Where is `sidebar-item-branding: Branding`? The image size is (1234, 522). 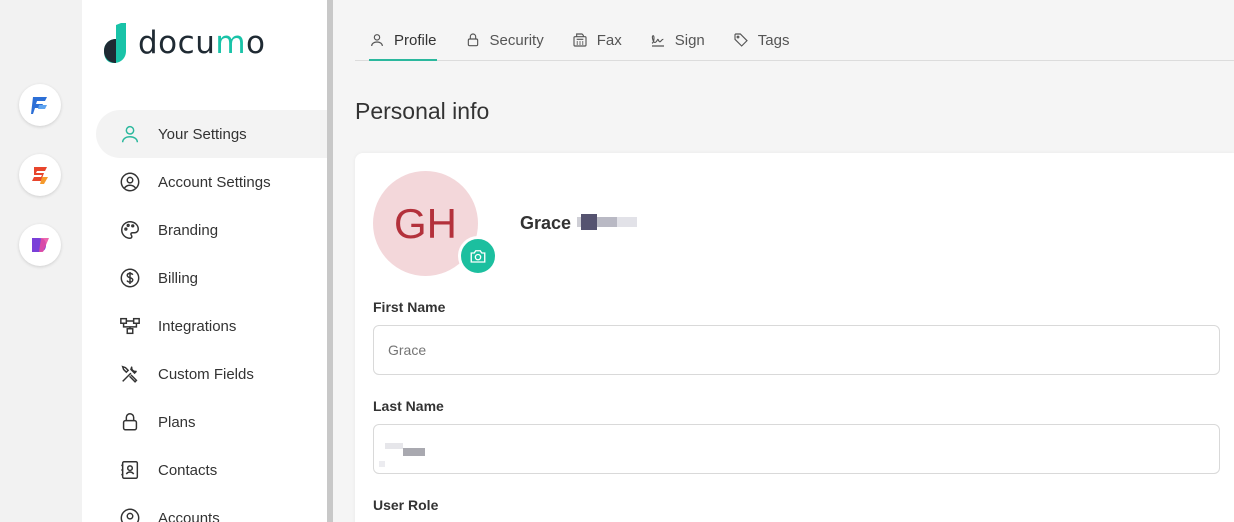 sidebar-item-branding: Branding is located at coordinates (216, 230).